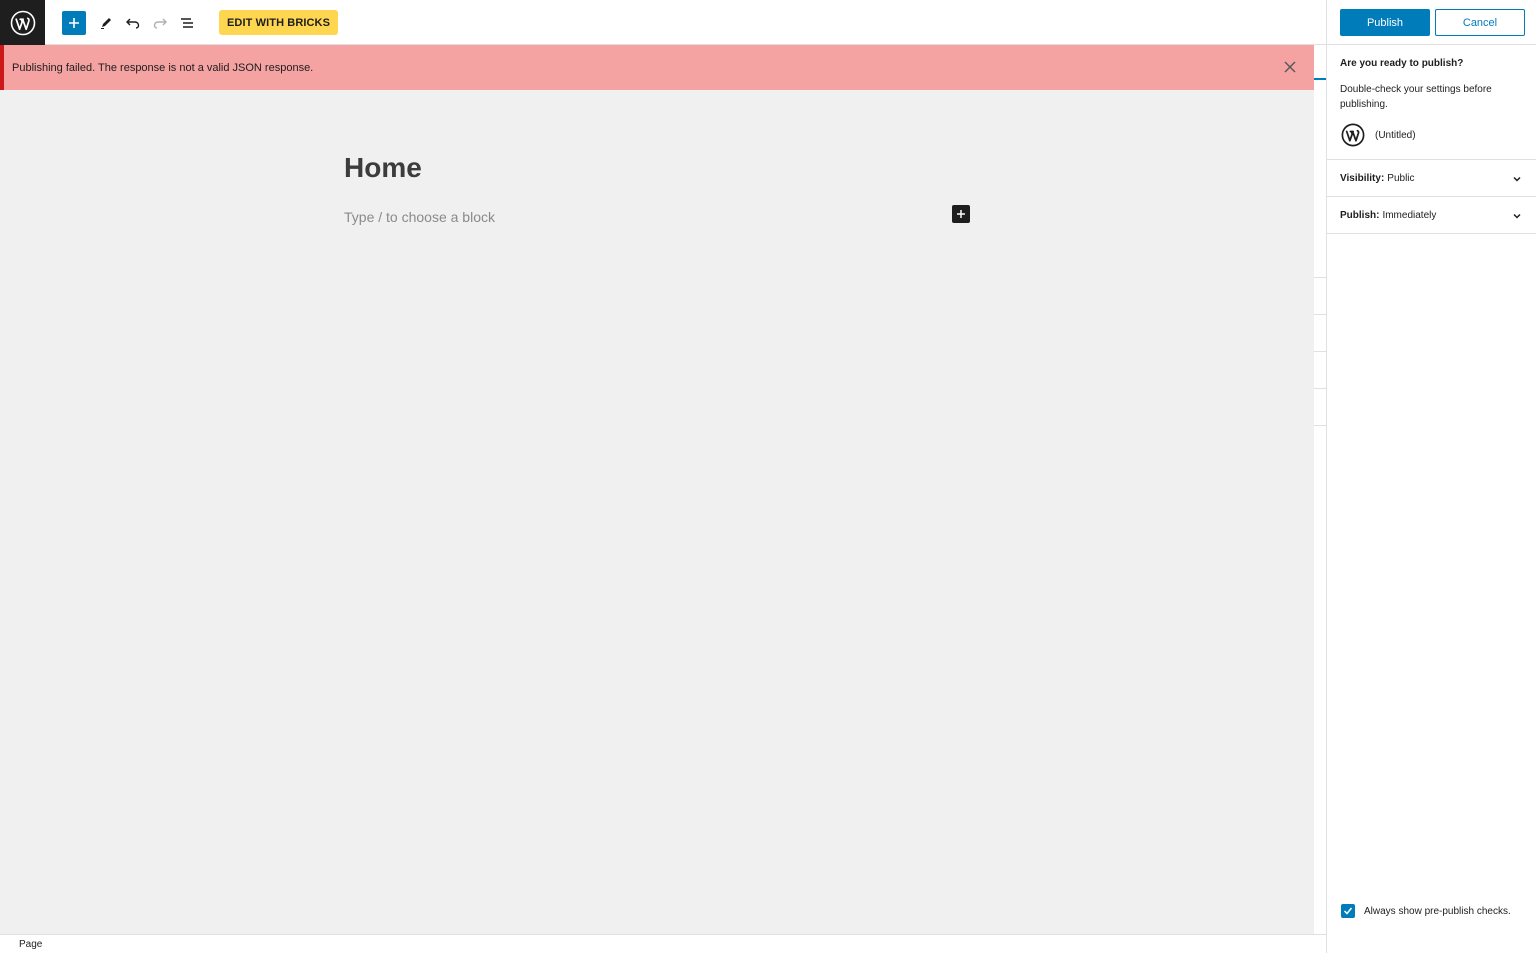 The image size is (1536, 953). I want to click on redo-button, so click(160, 23).